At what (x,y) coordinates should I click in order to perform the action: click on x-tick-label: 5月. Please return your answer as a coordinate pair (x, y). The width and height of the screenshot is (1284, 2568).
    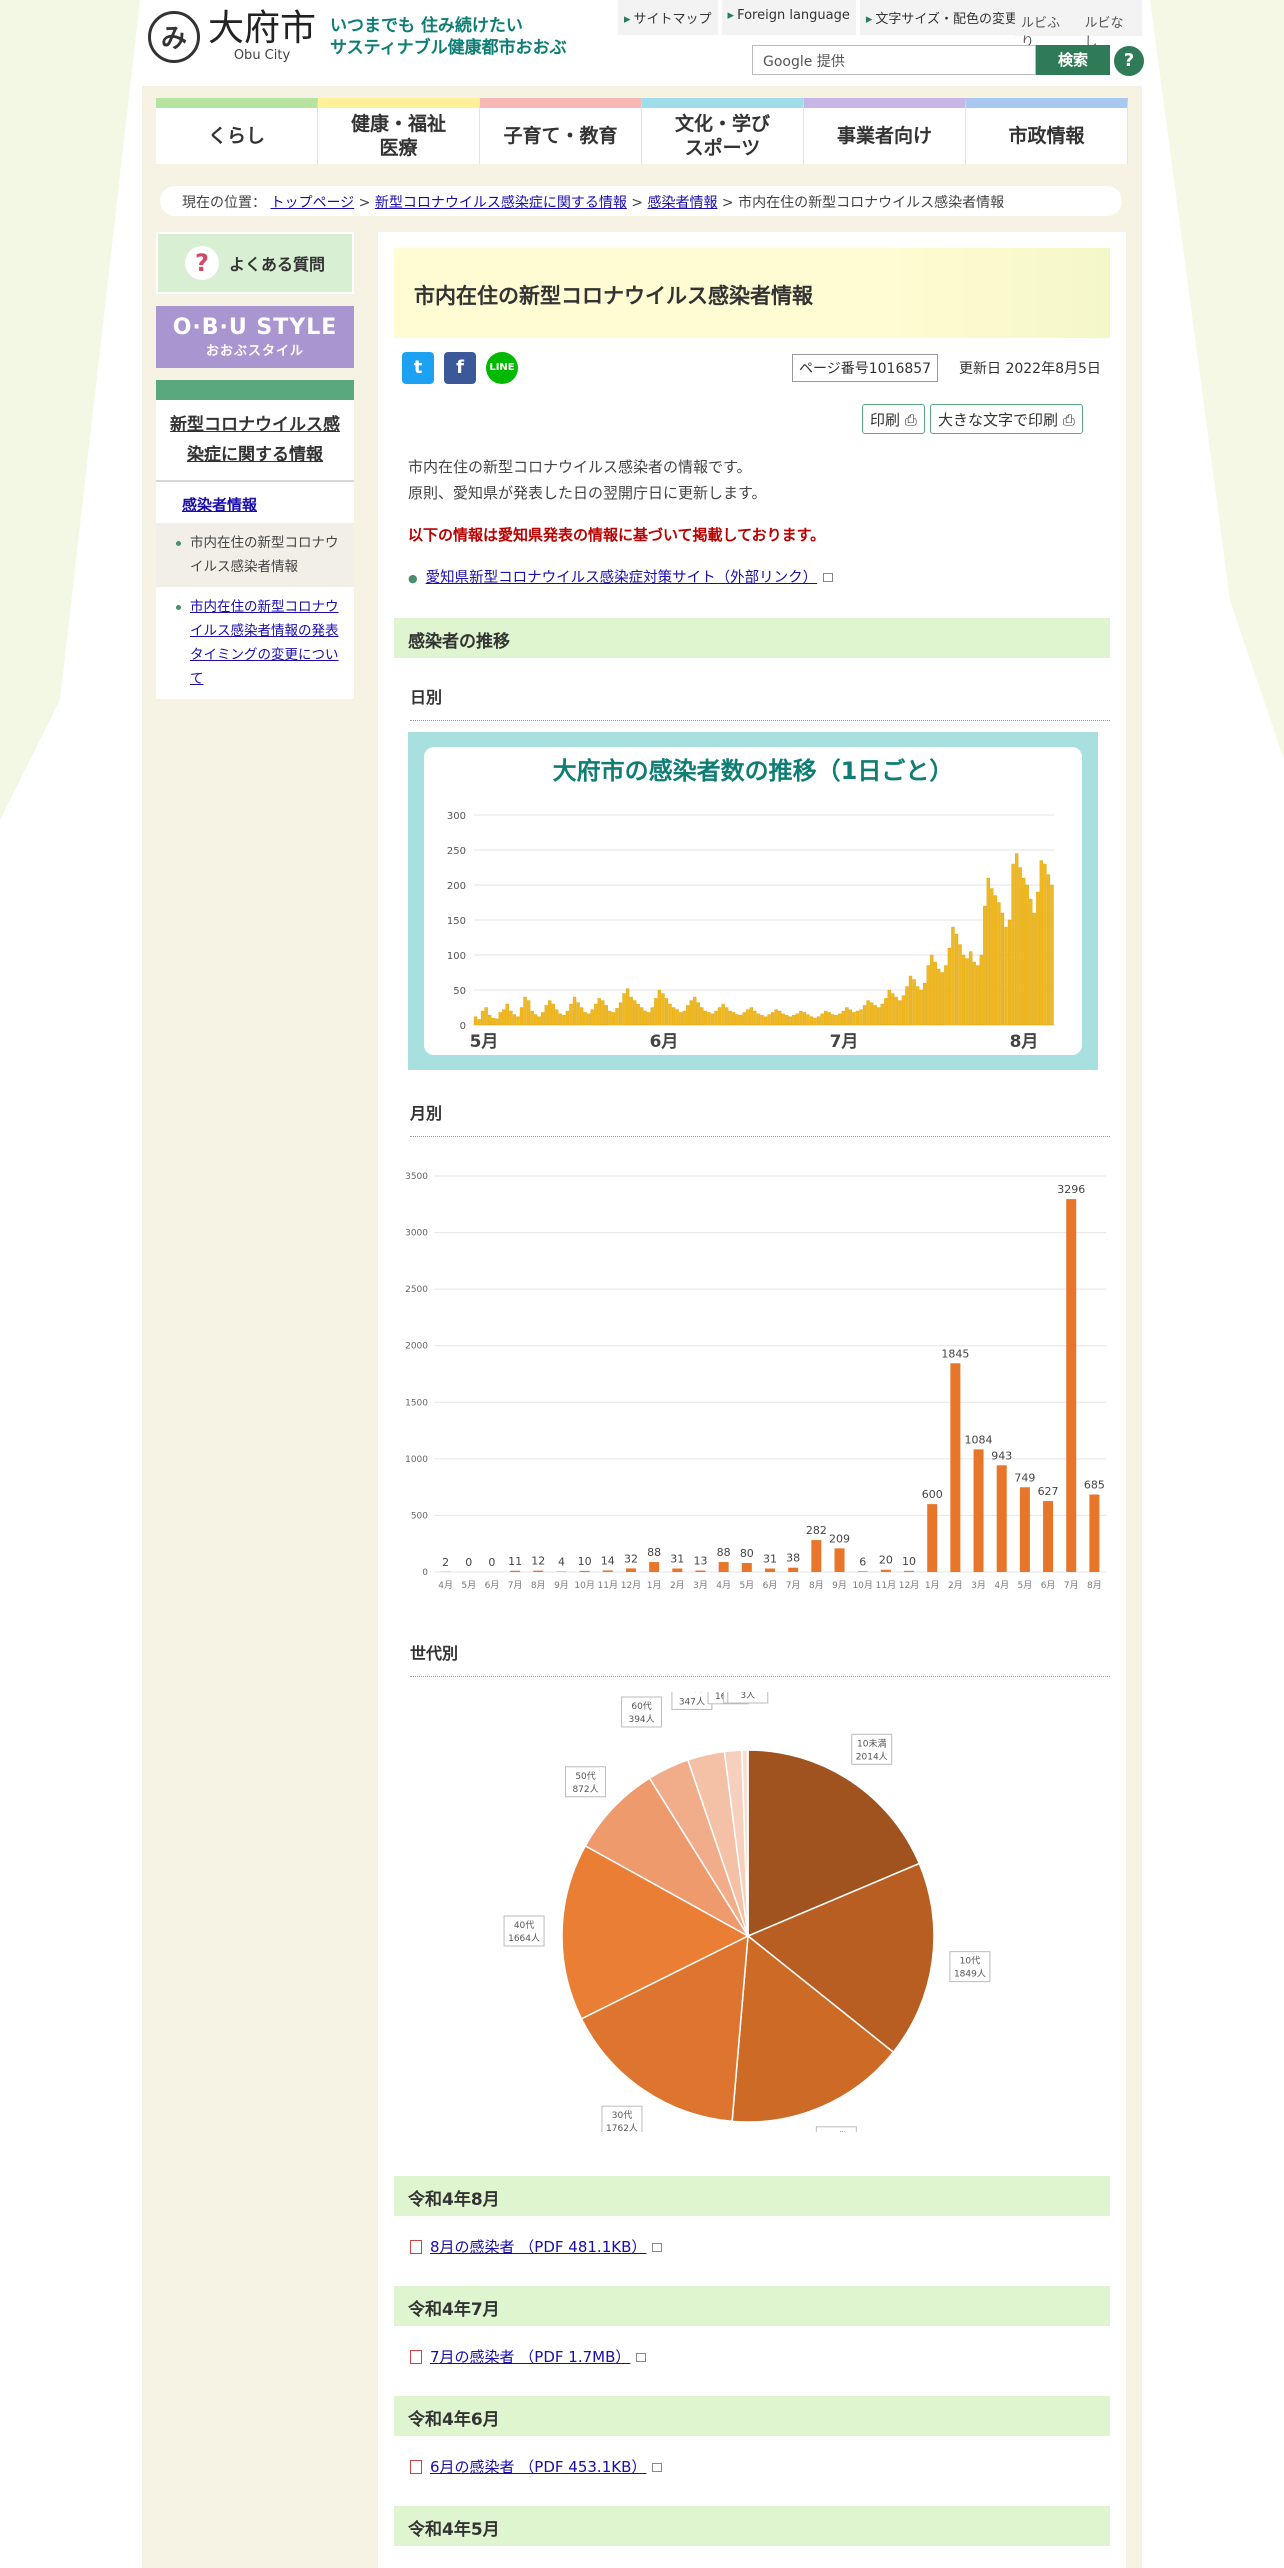
    Looking at the image, I should click on (746, 1585).